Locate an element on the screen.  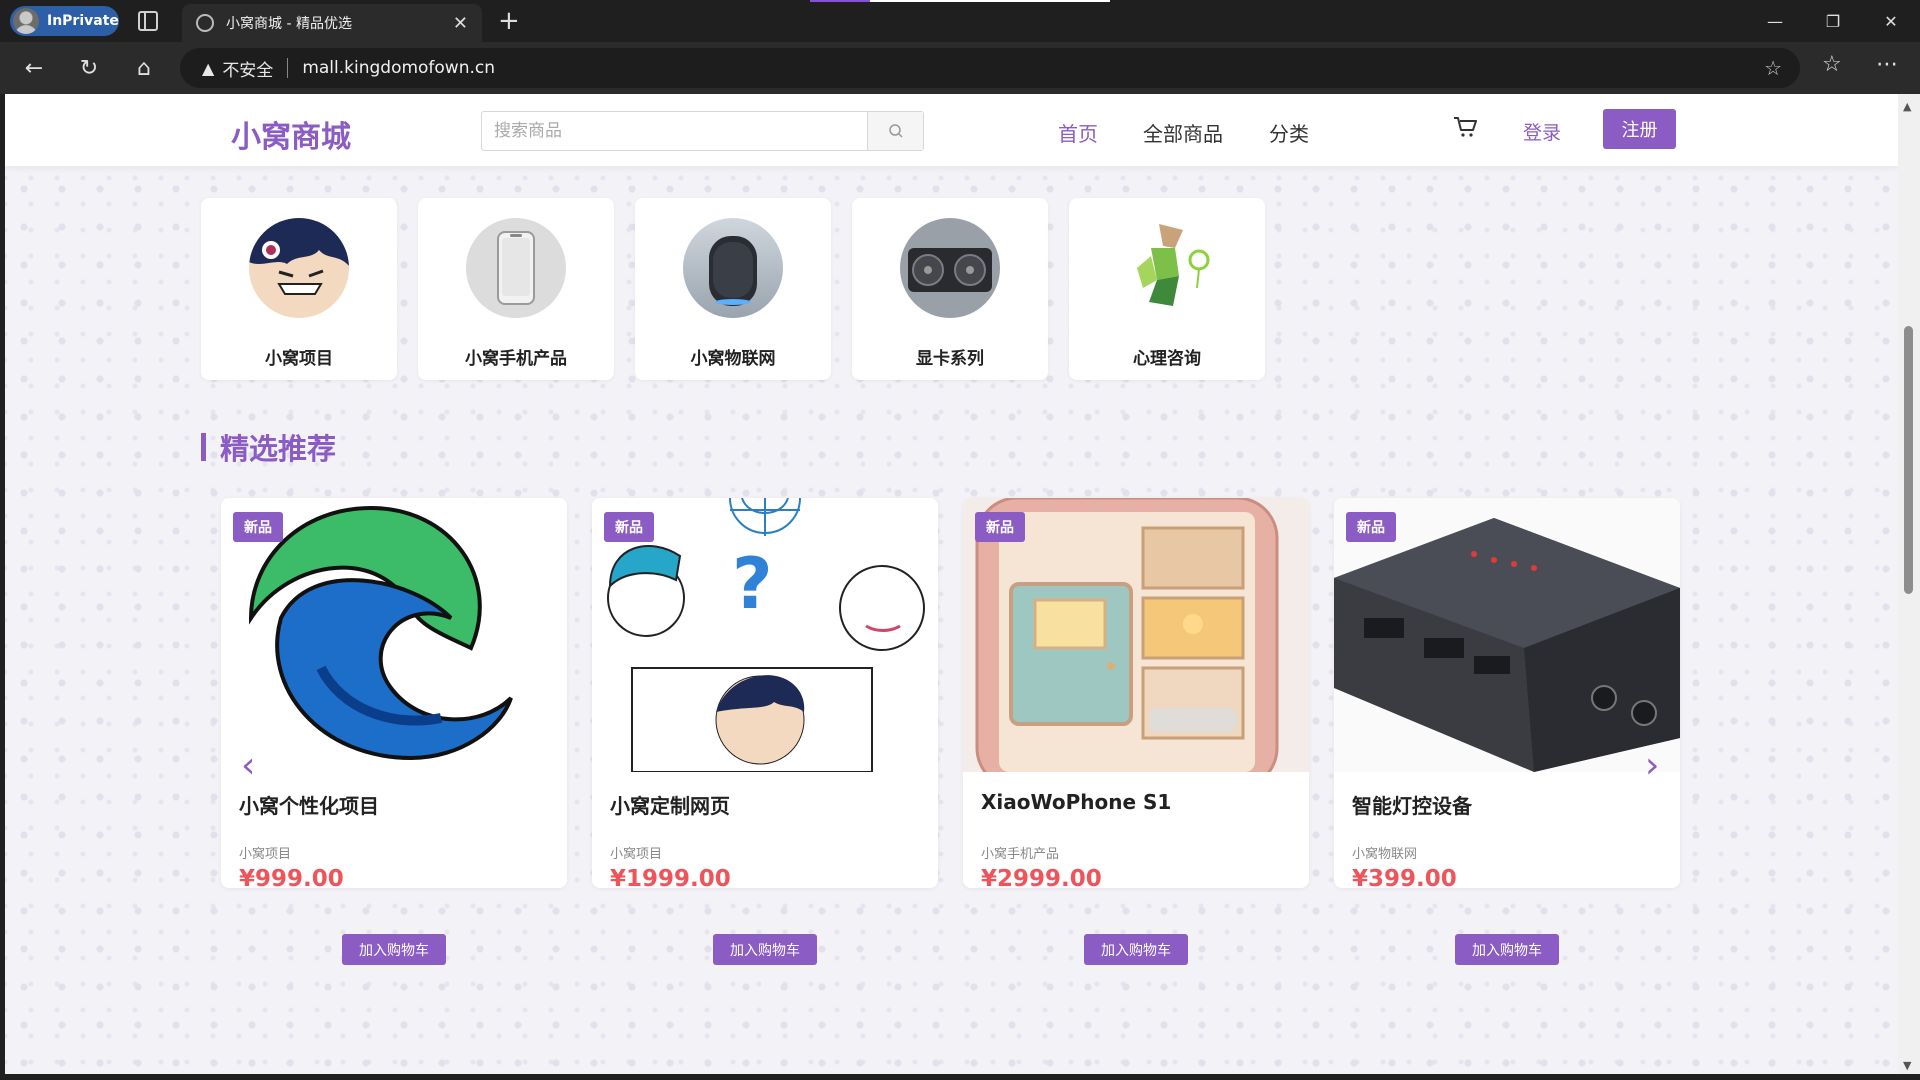
address-divider is located at coordinates (288, 68).